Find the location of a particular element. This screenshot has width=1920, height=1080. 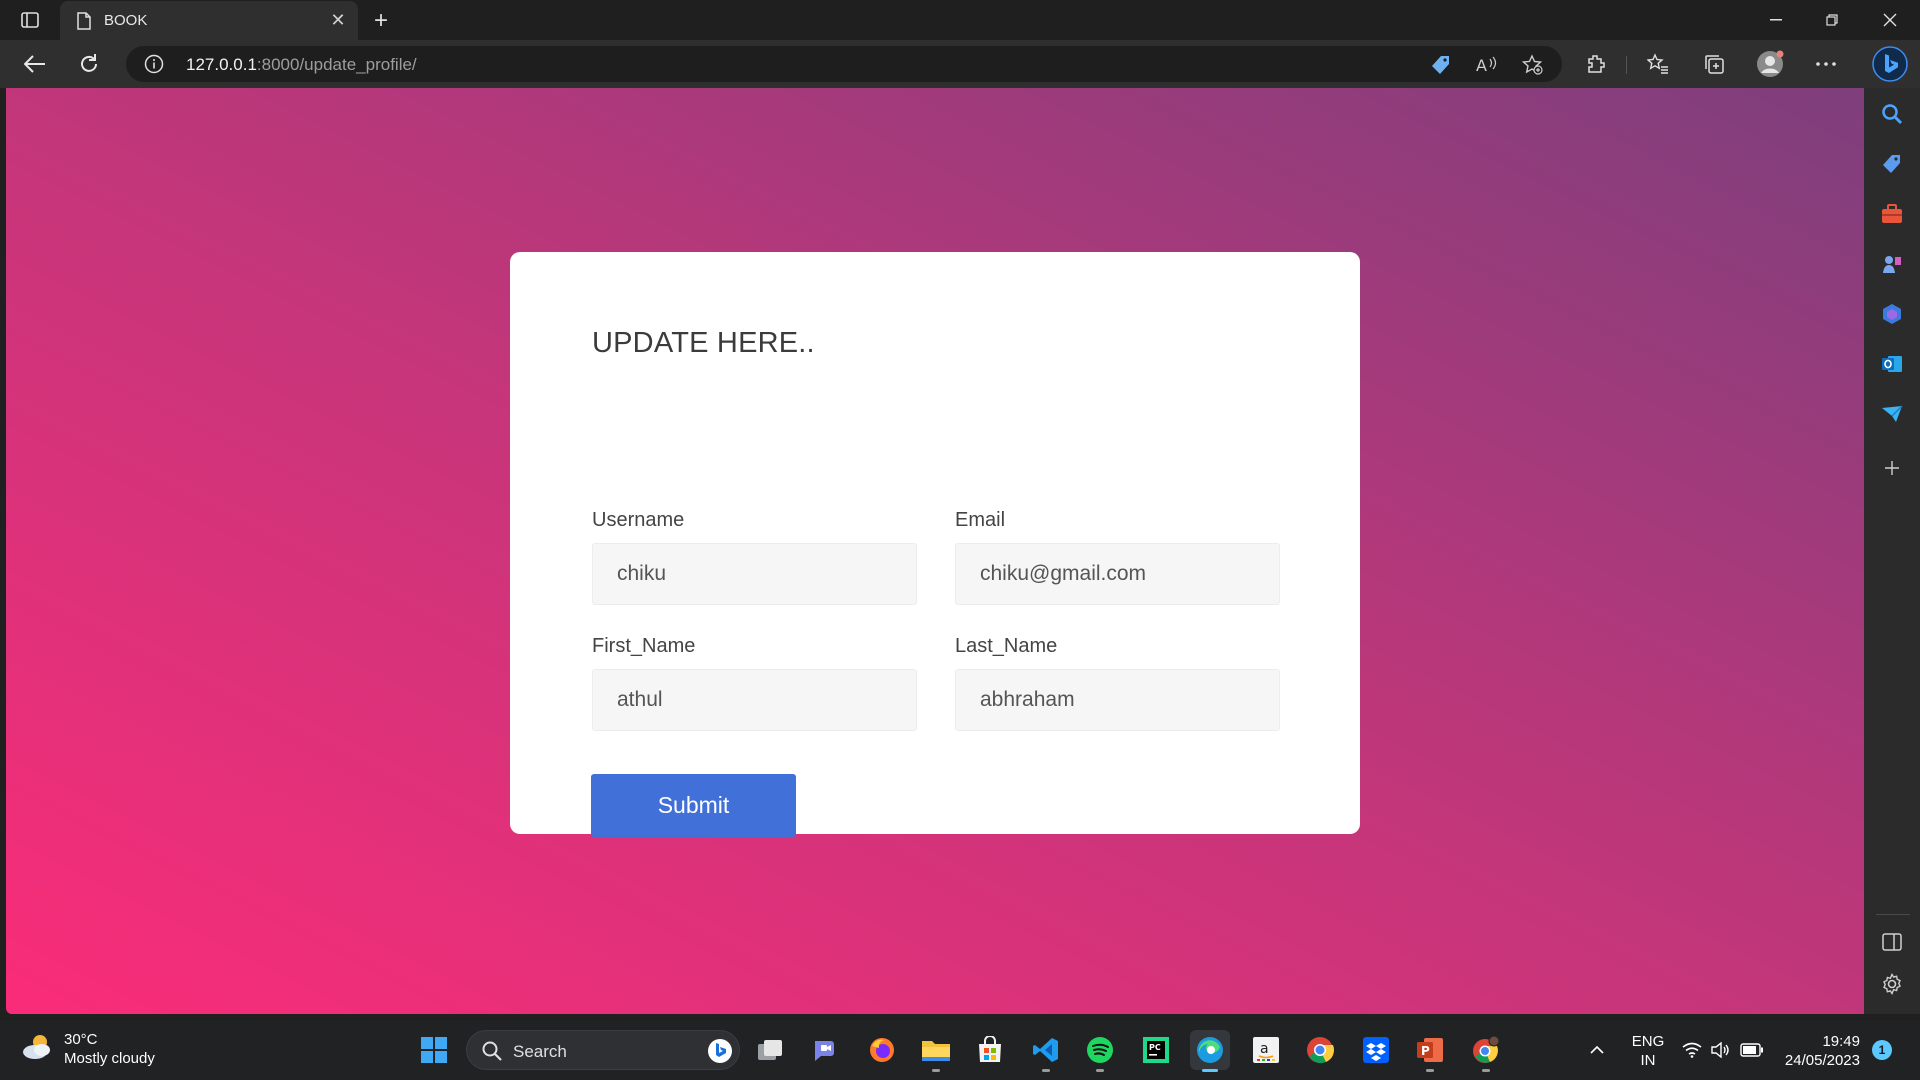

back-arrow-icon is located at coordinates (35, 64).